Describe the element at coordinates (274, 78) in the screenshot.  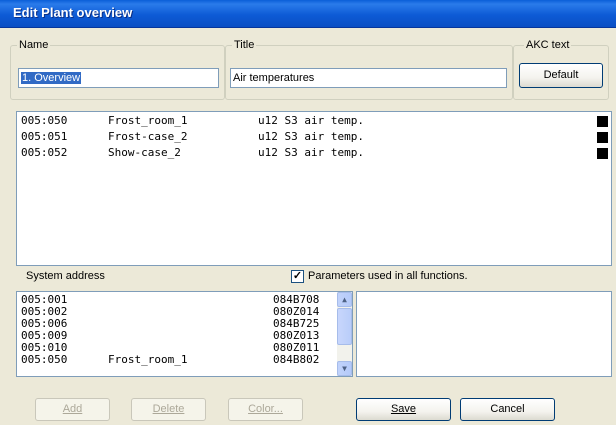
I see `title-input-value: Air temperatures` at that location.